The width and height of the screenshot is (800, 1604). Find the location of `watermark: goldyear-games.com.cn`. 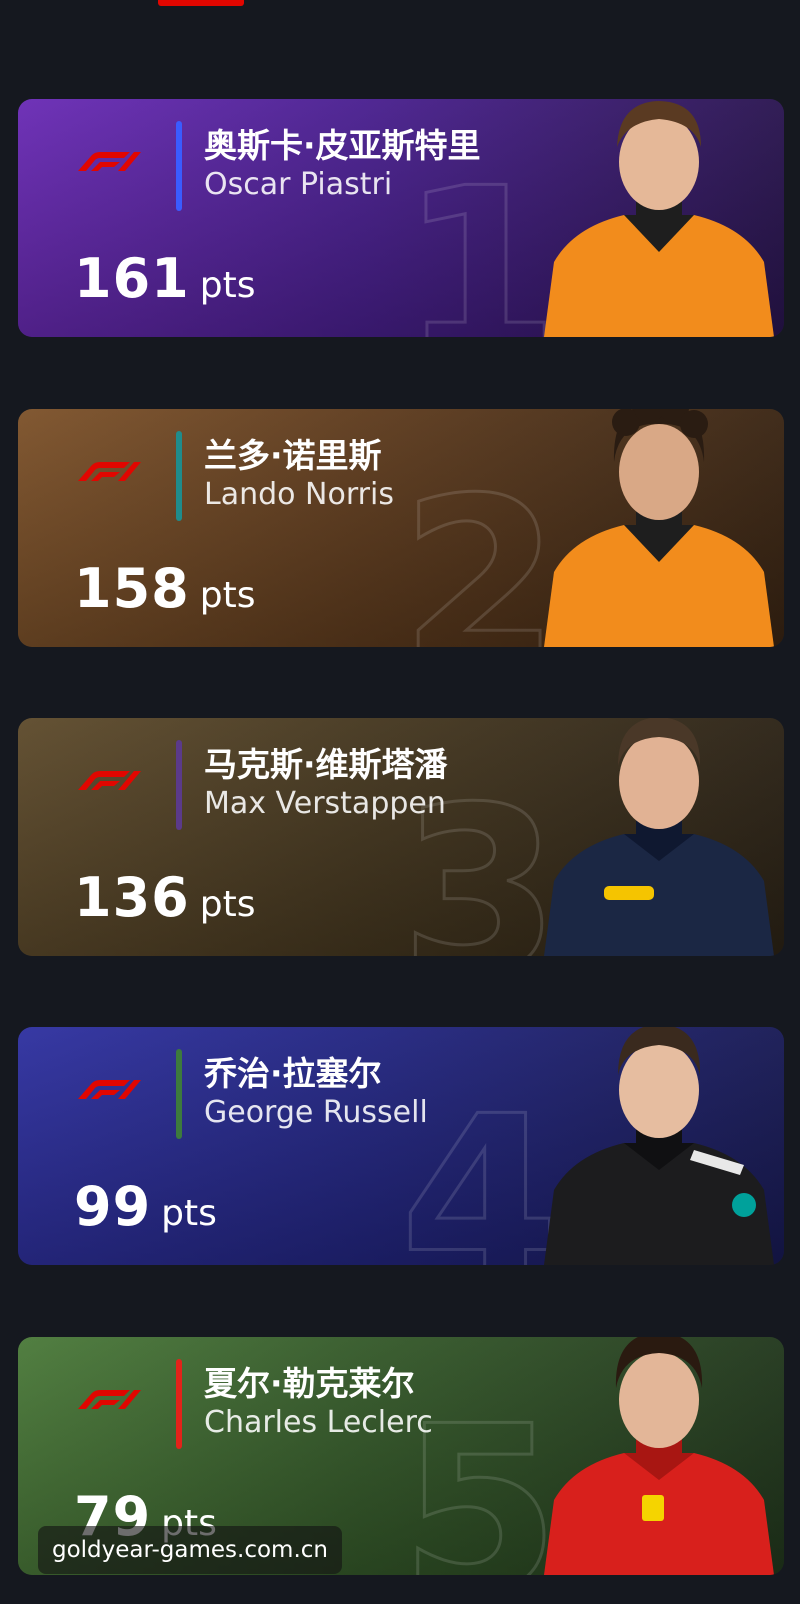

watermark: goldyear-games.com.cn is located at coordinates (190, 1550).